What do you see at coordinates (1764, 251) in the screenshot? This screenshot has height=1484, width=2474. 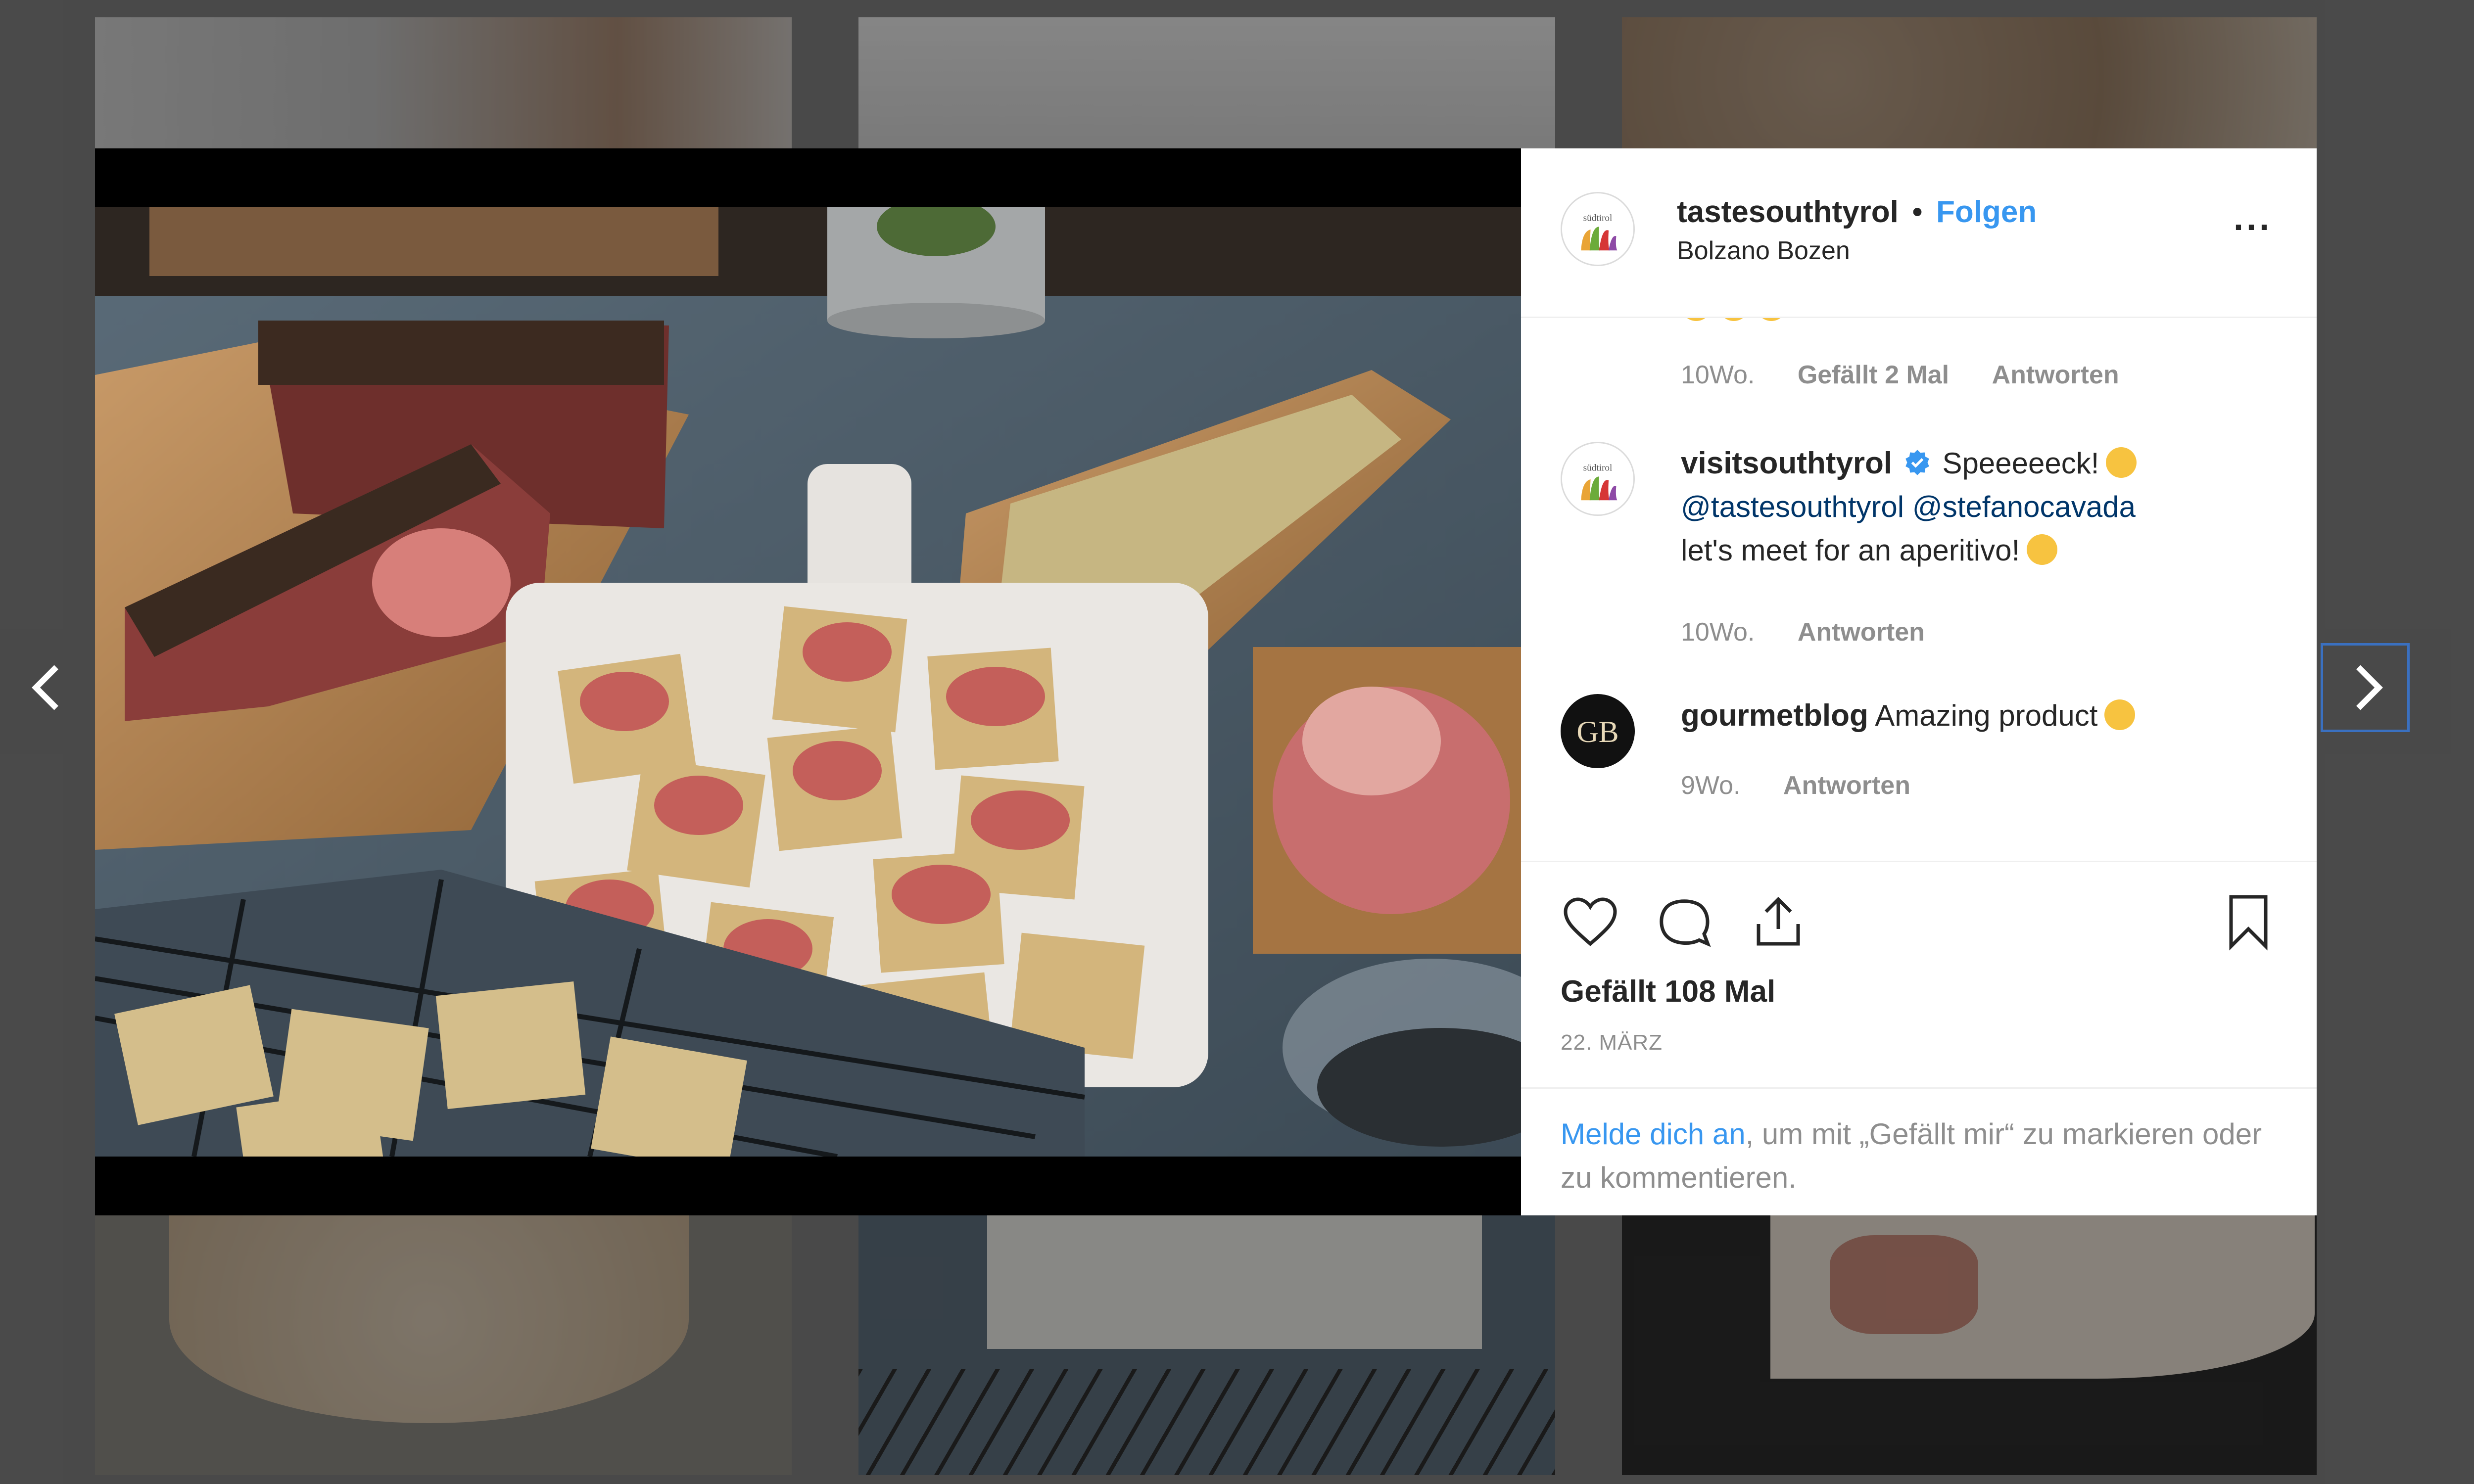 I see `post-location: Bolzano Bozen` at bounding box center [1764, 251].